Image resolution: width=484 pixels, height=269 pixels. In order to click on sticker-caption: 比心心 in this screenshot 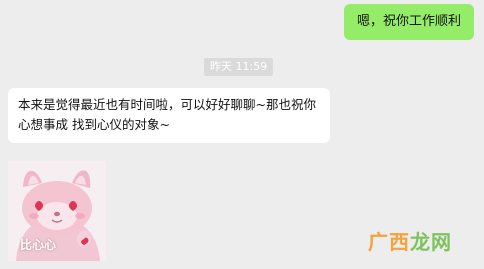, I will do `click(38, 245)`.